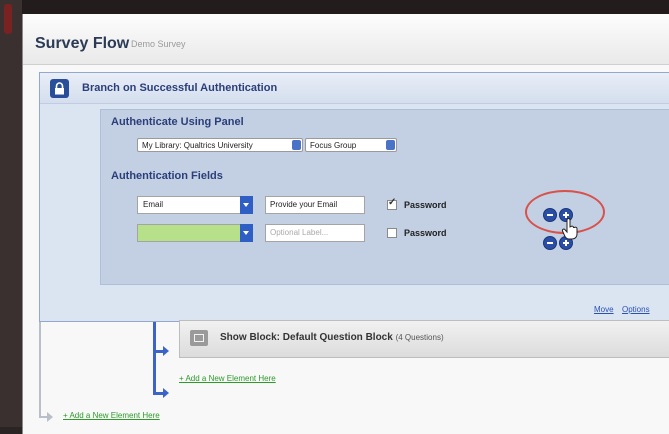  What do you see at coordinates (167, 176) in the screenshot?
I see `fields-section-label: Authentication Fields` at bounding box center [167, 176].